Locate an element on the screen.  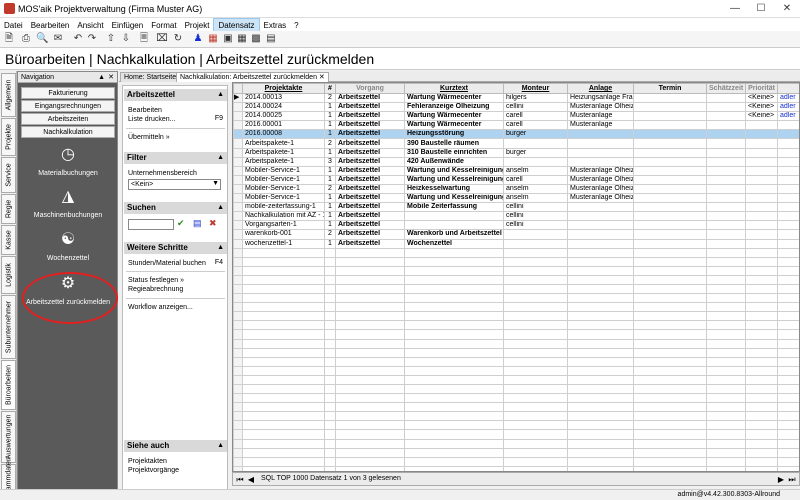
calendar-icon: ▤ is located at coordinates (271, 39).